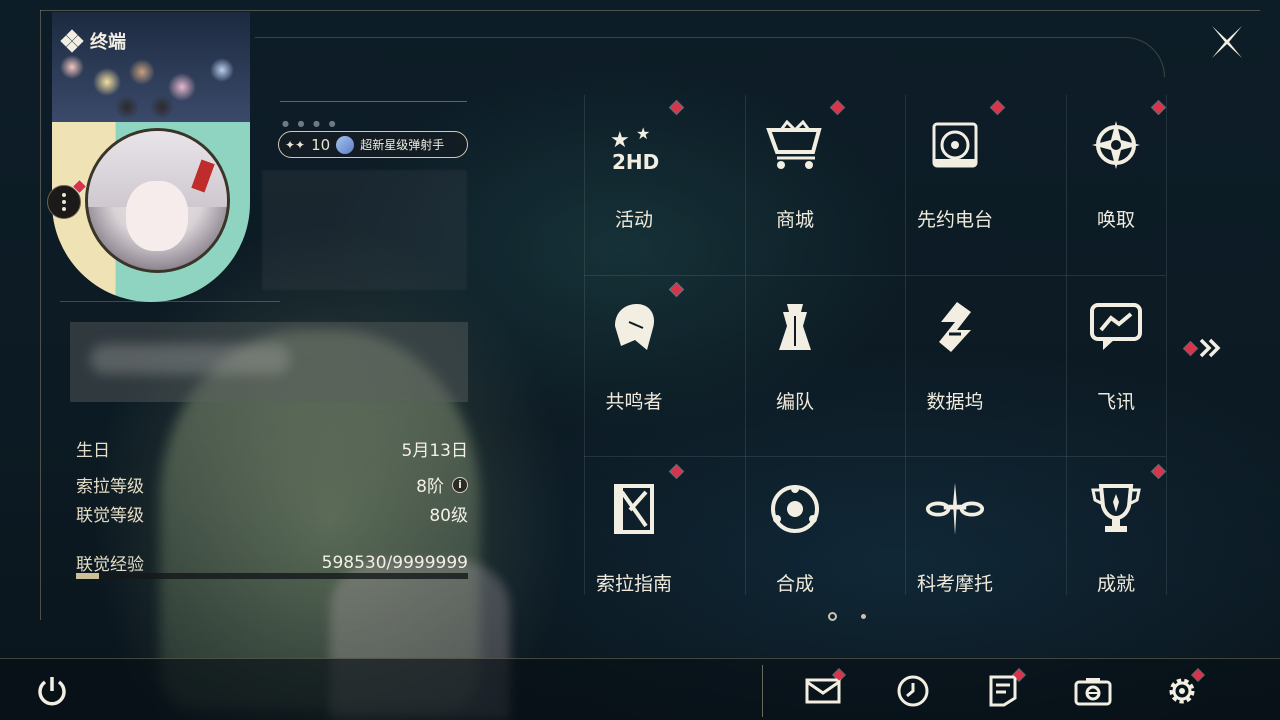 The height and width of the screenshot is (720, 1280). What do you see at coordinates (295, 144) in the screenshot?
I see `badge-star-icon: ✦✦` at bounding box center [295, 144].